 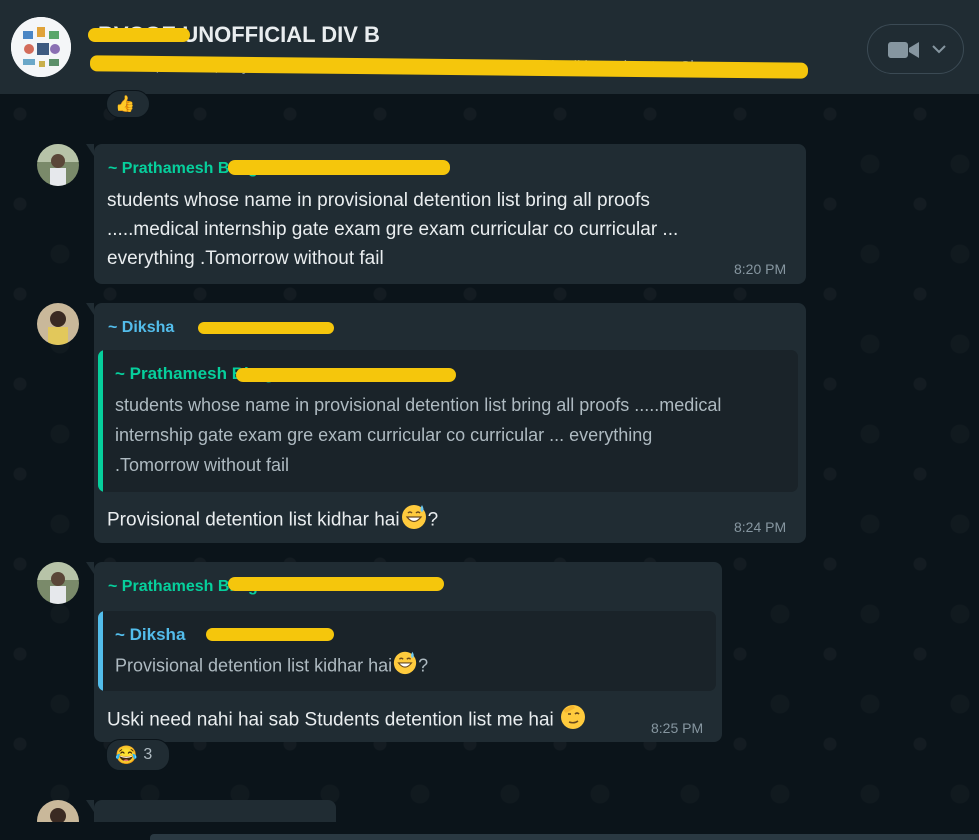 I want to click on reaction-pill: 😂 3, so click(x=138, y=755).